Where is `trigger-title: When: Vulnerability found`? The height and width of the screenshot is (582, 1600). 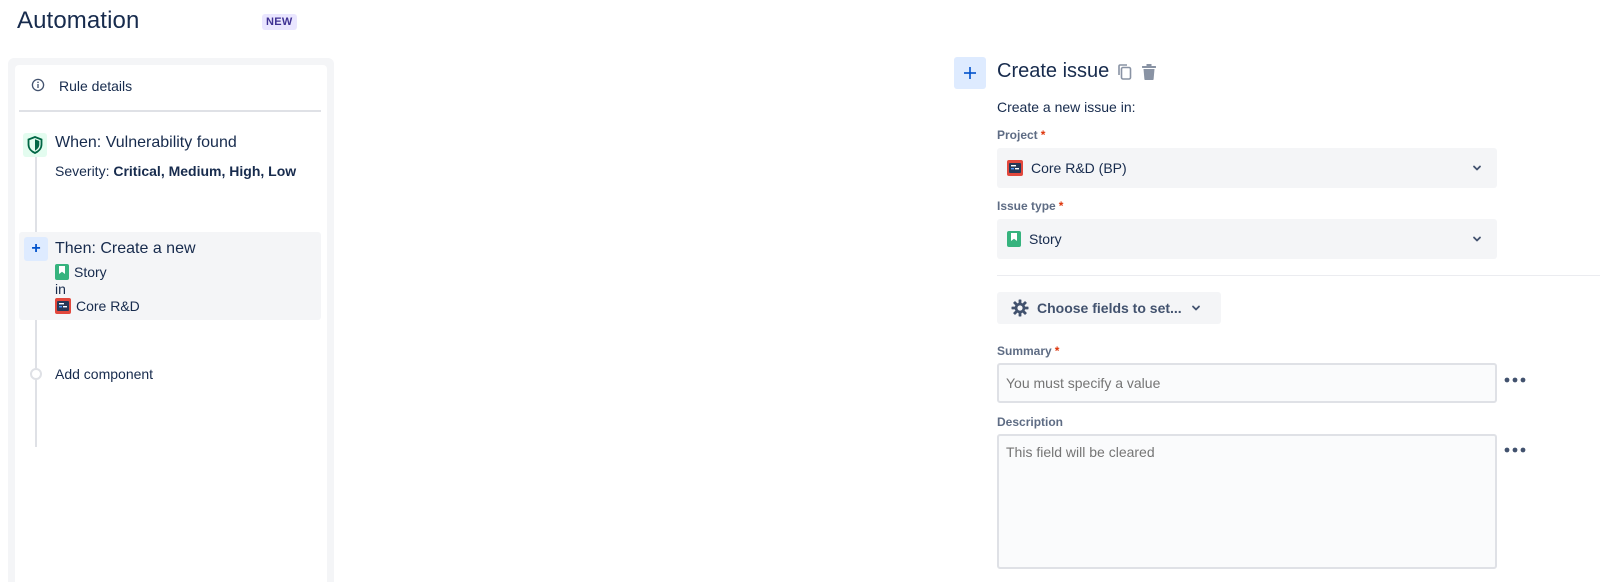
trigger-title: When: Vulnerability found is located at coordinates (146, 142).